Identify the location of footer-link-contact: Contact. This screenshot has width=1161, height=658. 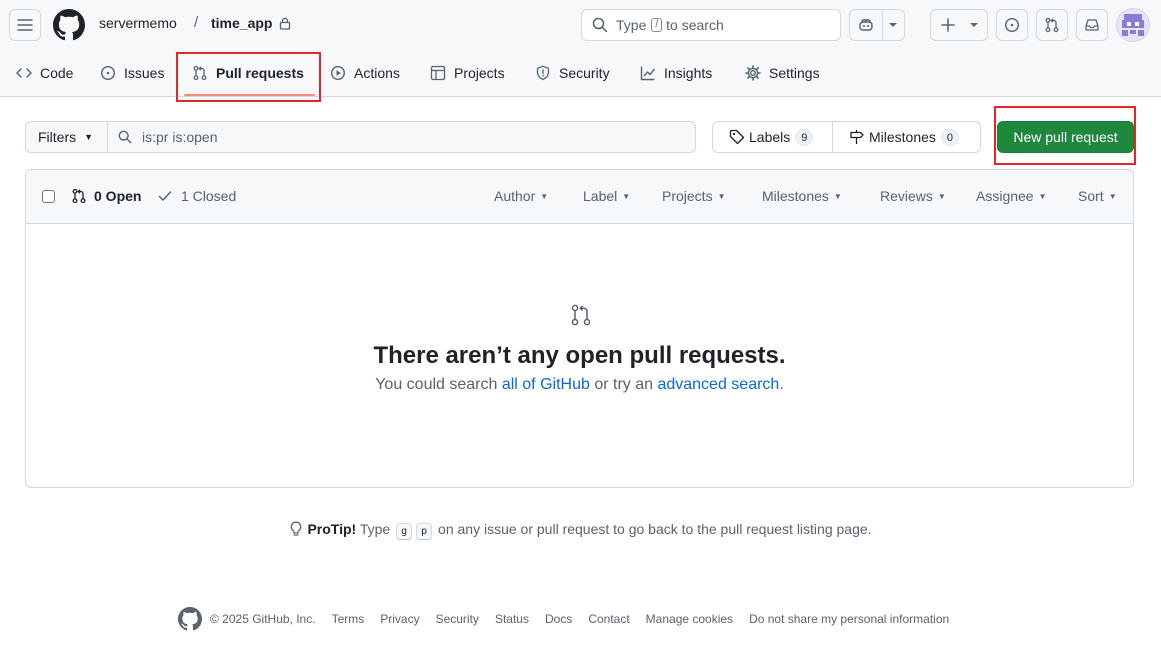
(608, 619).